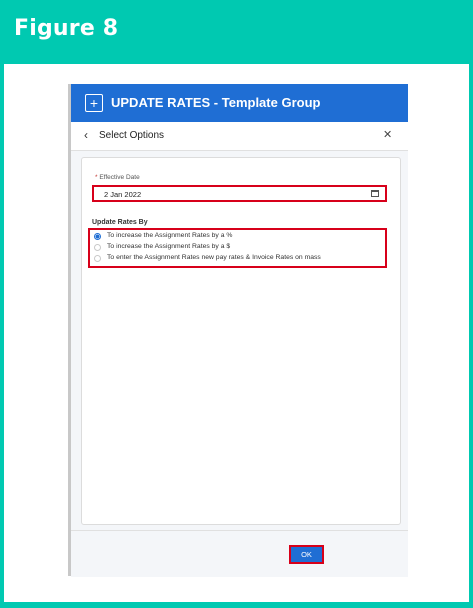  I want to click on modal-header: ‹ Select Options ✕, so click(239, 136).